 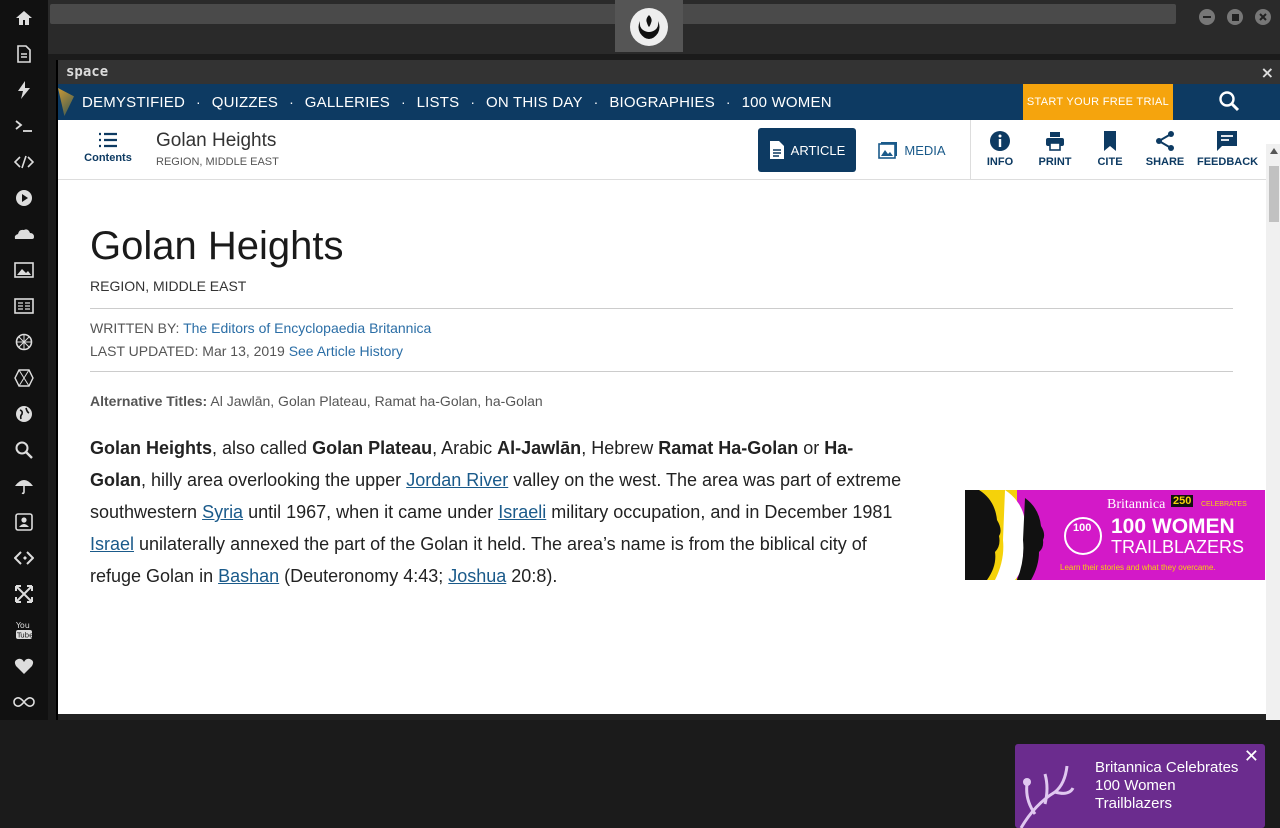 I want to click on umbrella-icon, so click(x=24, y=486).